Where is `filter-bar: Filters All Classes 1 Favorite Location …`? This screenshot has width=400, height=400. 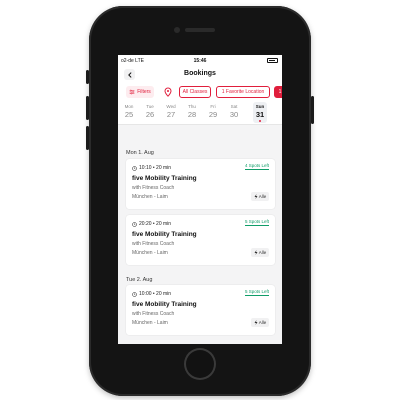
filter-bar: Filters All Classes 1 Favorite Location … is located at coordinates (200, 92).